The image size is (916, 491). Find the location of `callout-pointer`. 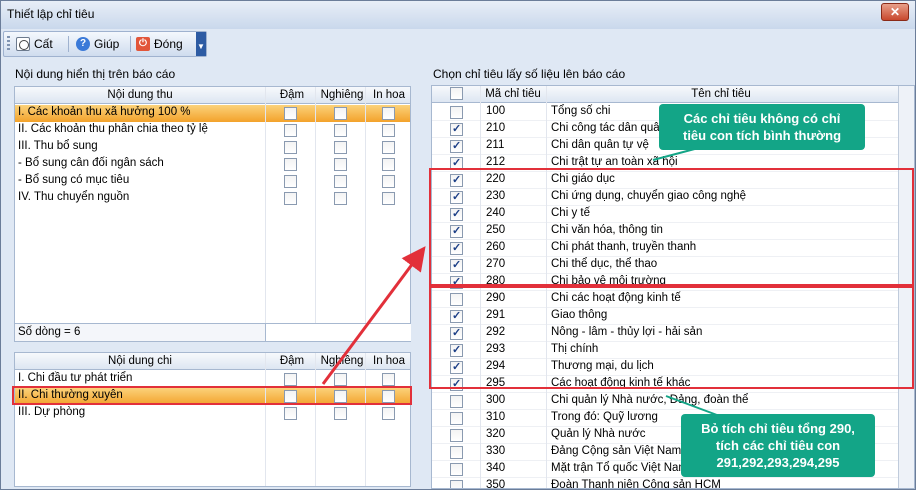

callout-pointer is located at coordinates (691, 405).